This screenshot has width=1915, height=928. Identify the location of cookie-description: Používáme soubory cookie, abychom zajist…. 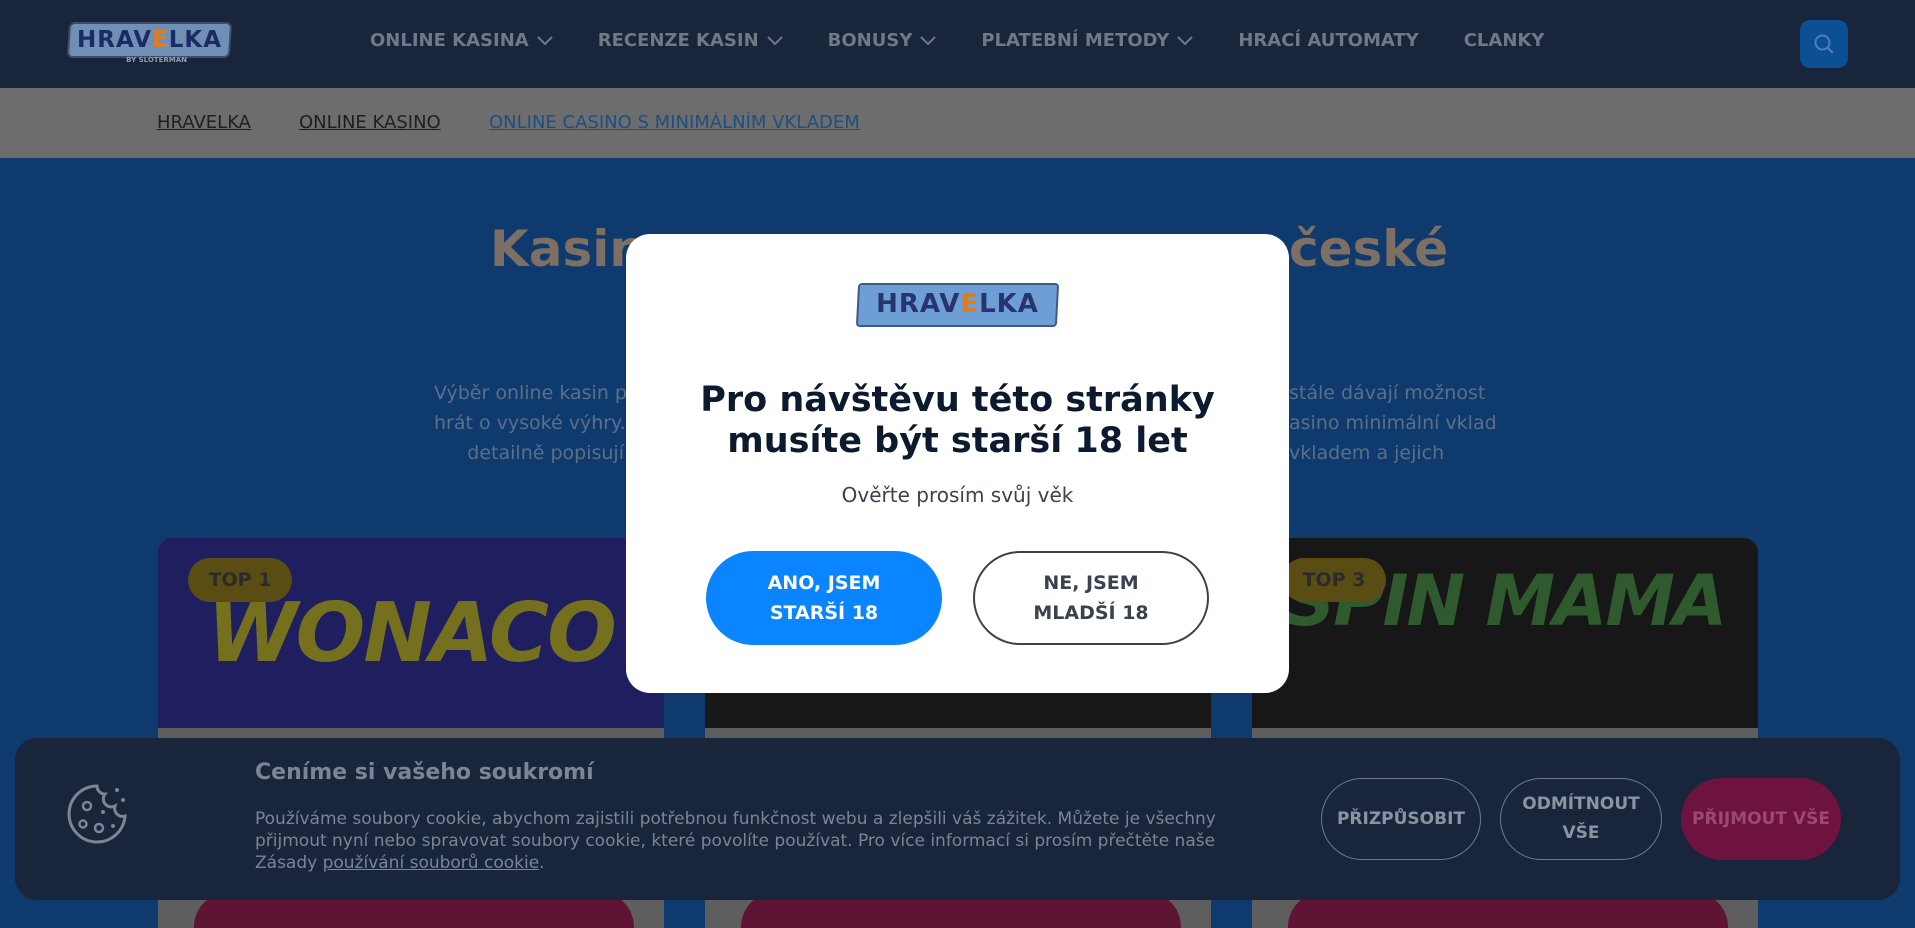
(755, 841).